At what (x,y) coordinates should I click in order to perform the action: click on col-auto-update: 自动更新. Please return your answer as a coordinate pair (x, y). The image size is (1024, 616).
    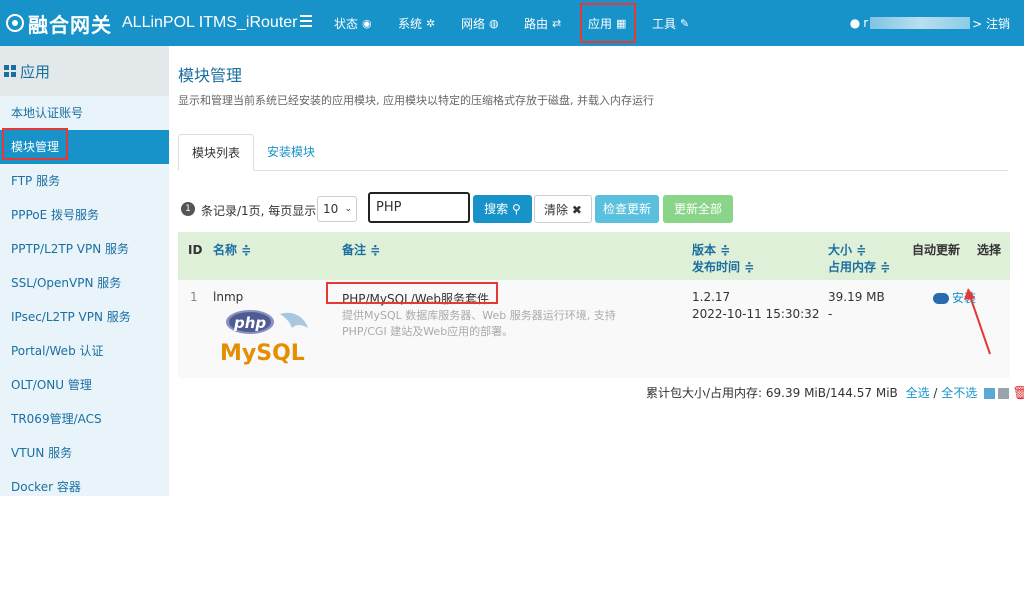
    Looking at the image, I should click on (936, 250).